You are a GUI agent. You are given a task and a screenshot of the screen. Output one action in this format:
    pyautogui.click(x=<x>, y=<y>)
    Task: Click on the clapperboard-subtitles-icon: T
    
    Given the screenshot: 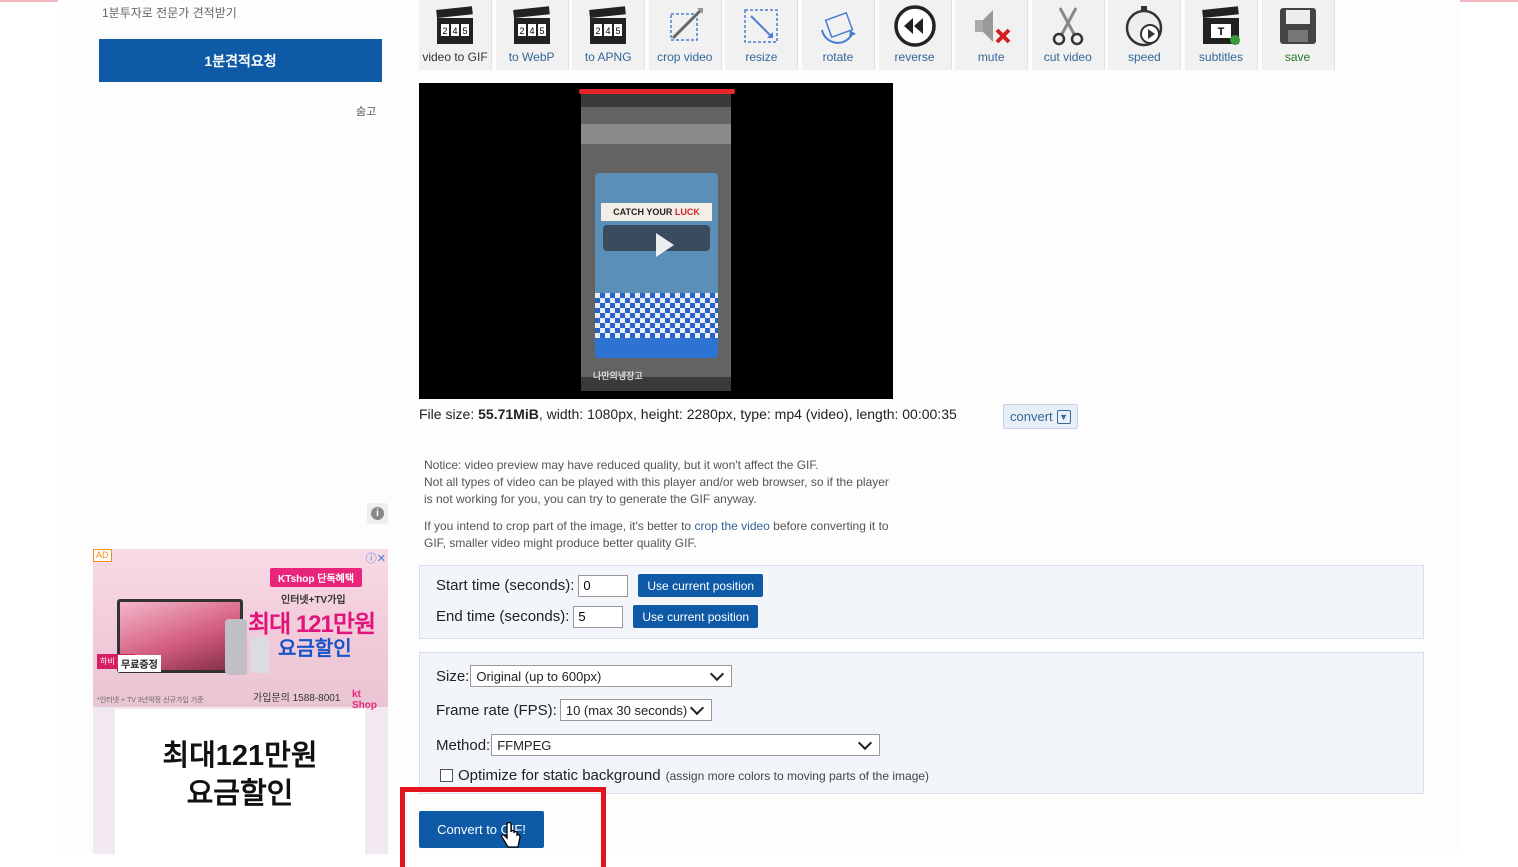 What is the action you would take?
    pyautogui.click(x=1221, y=25)
    